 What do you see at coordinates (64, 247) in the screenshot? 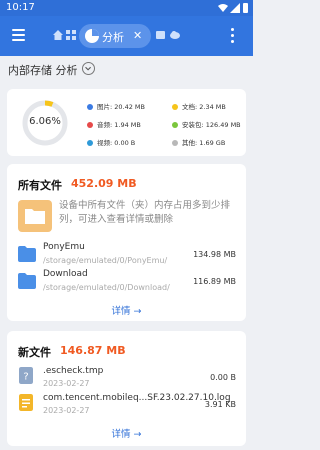
I see `folder-name: PonyEmu` at bounding box center [64, 247].